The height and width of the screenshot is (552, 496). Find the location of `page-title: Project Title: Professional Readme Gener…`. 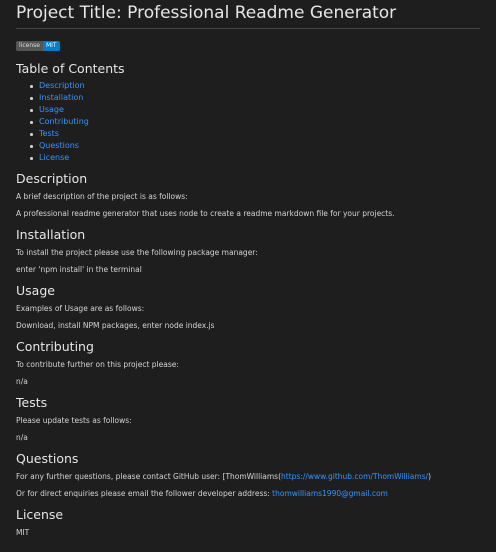

page-title: Project Title: Professional Readme Gener… is located at coordinates (248, 16).